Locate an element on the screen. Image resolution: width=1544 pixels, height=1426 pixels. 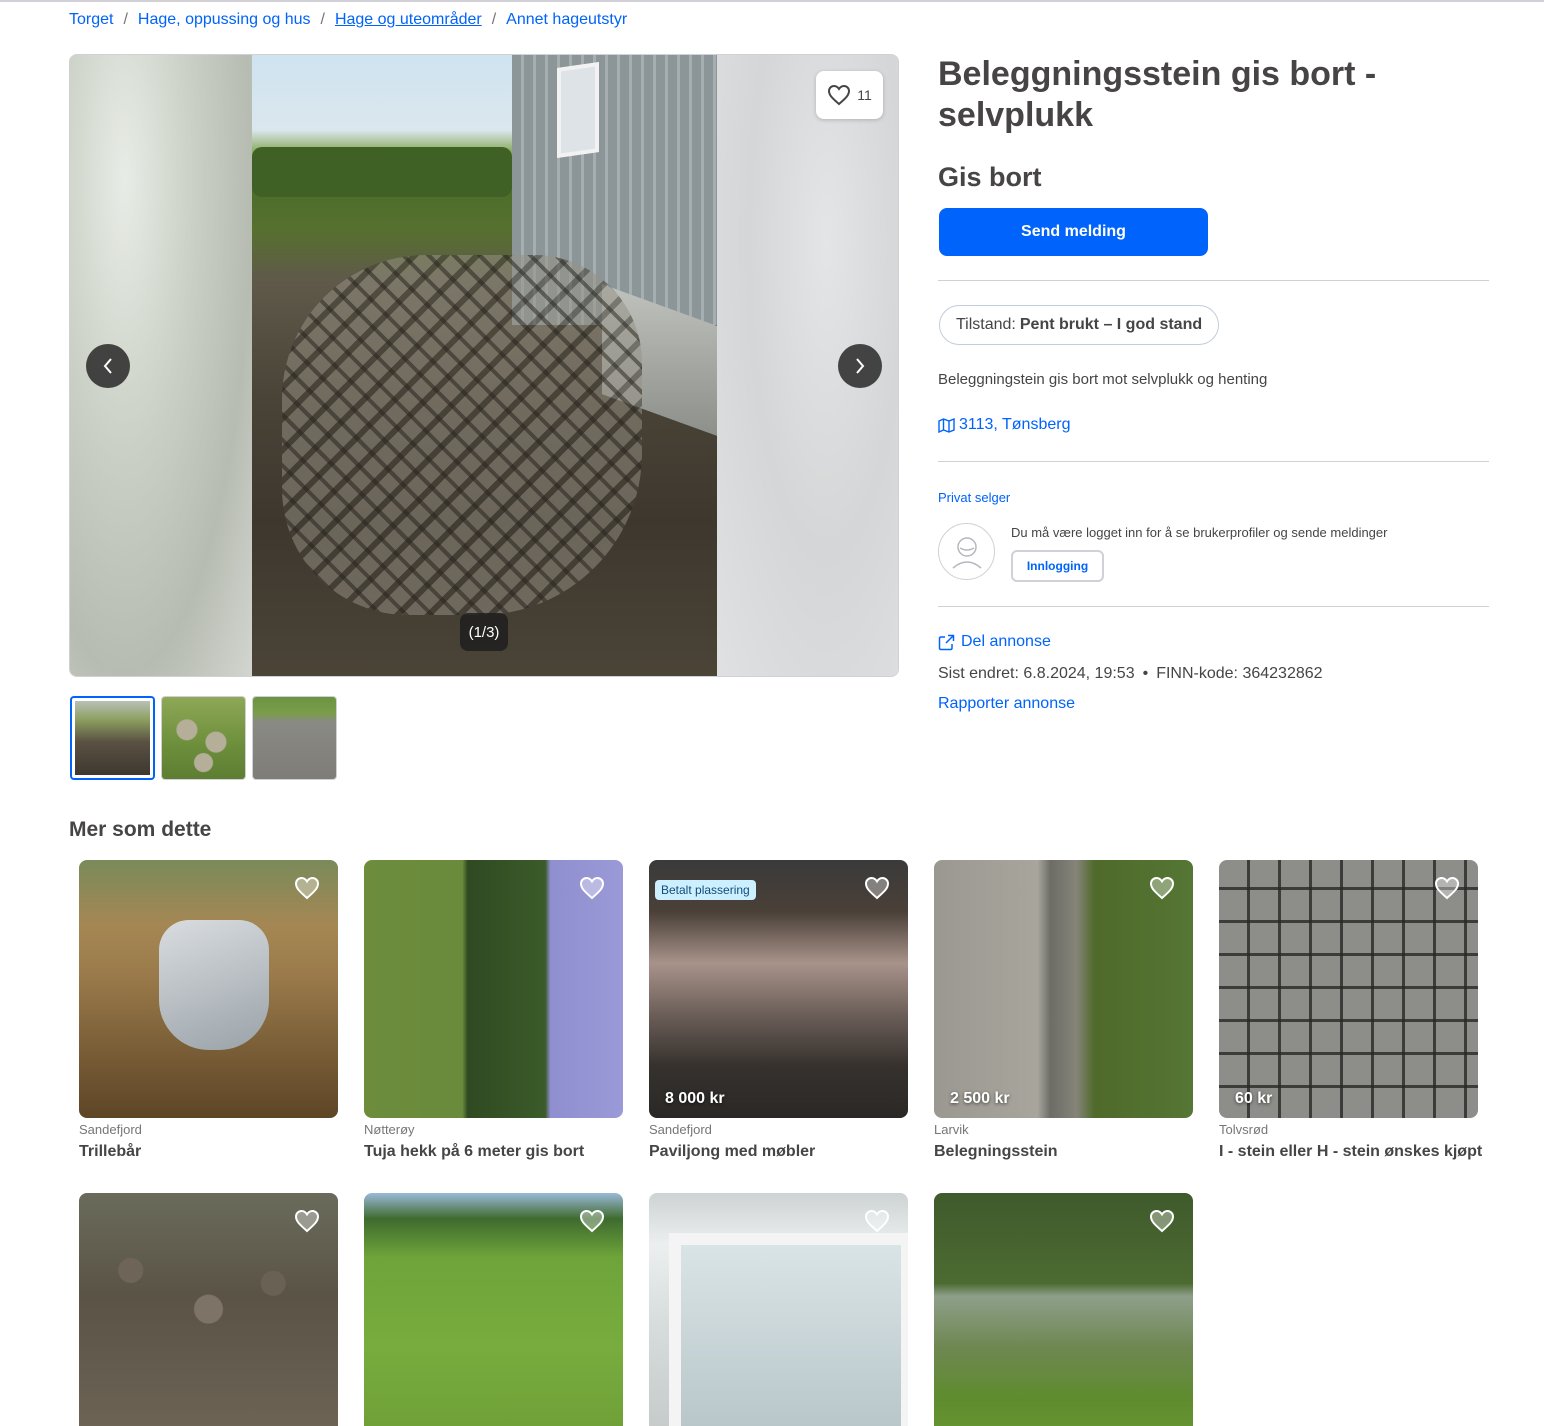
condition-badge: Tilstand: Pent brukt – I god stand is located at coordinates (1079, 325).